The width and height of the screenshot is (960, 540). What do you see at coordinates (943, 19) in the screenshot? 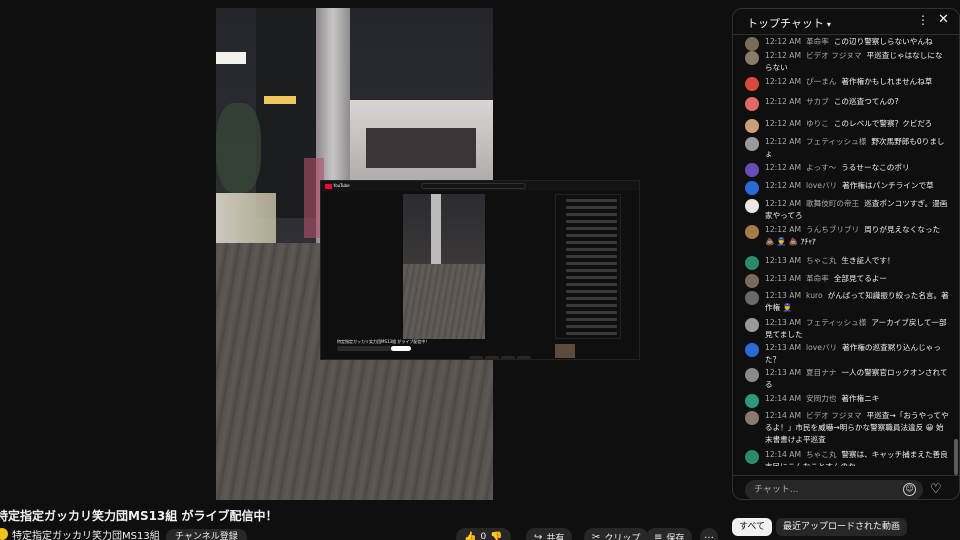
I see `close-icon: ✕` at bounding box center [943, 19].